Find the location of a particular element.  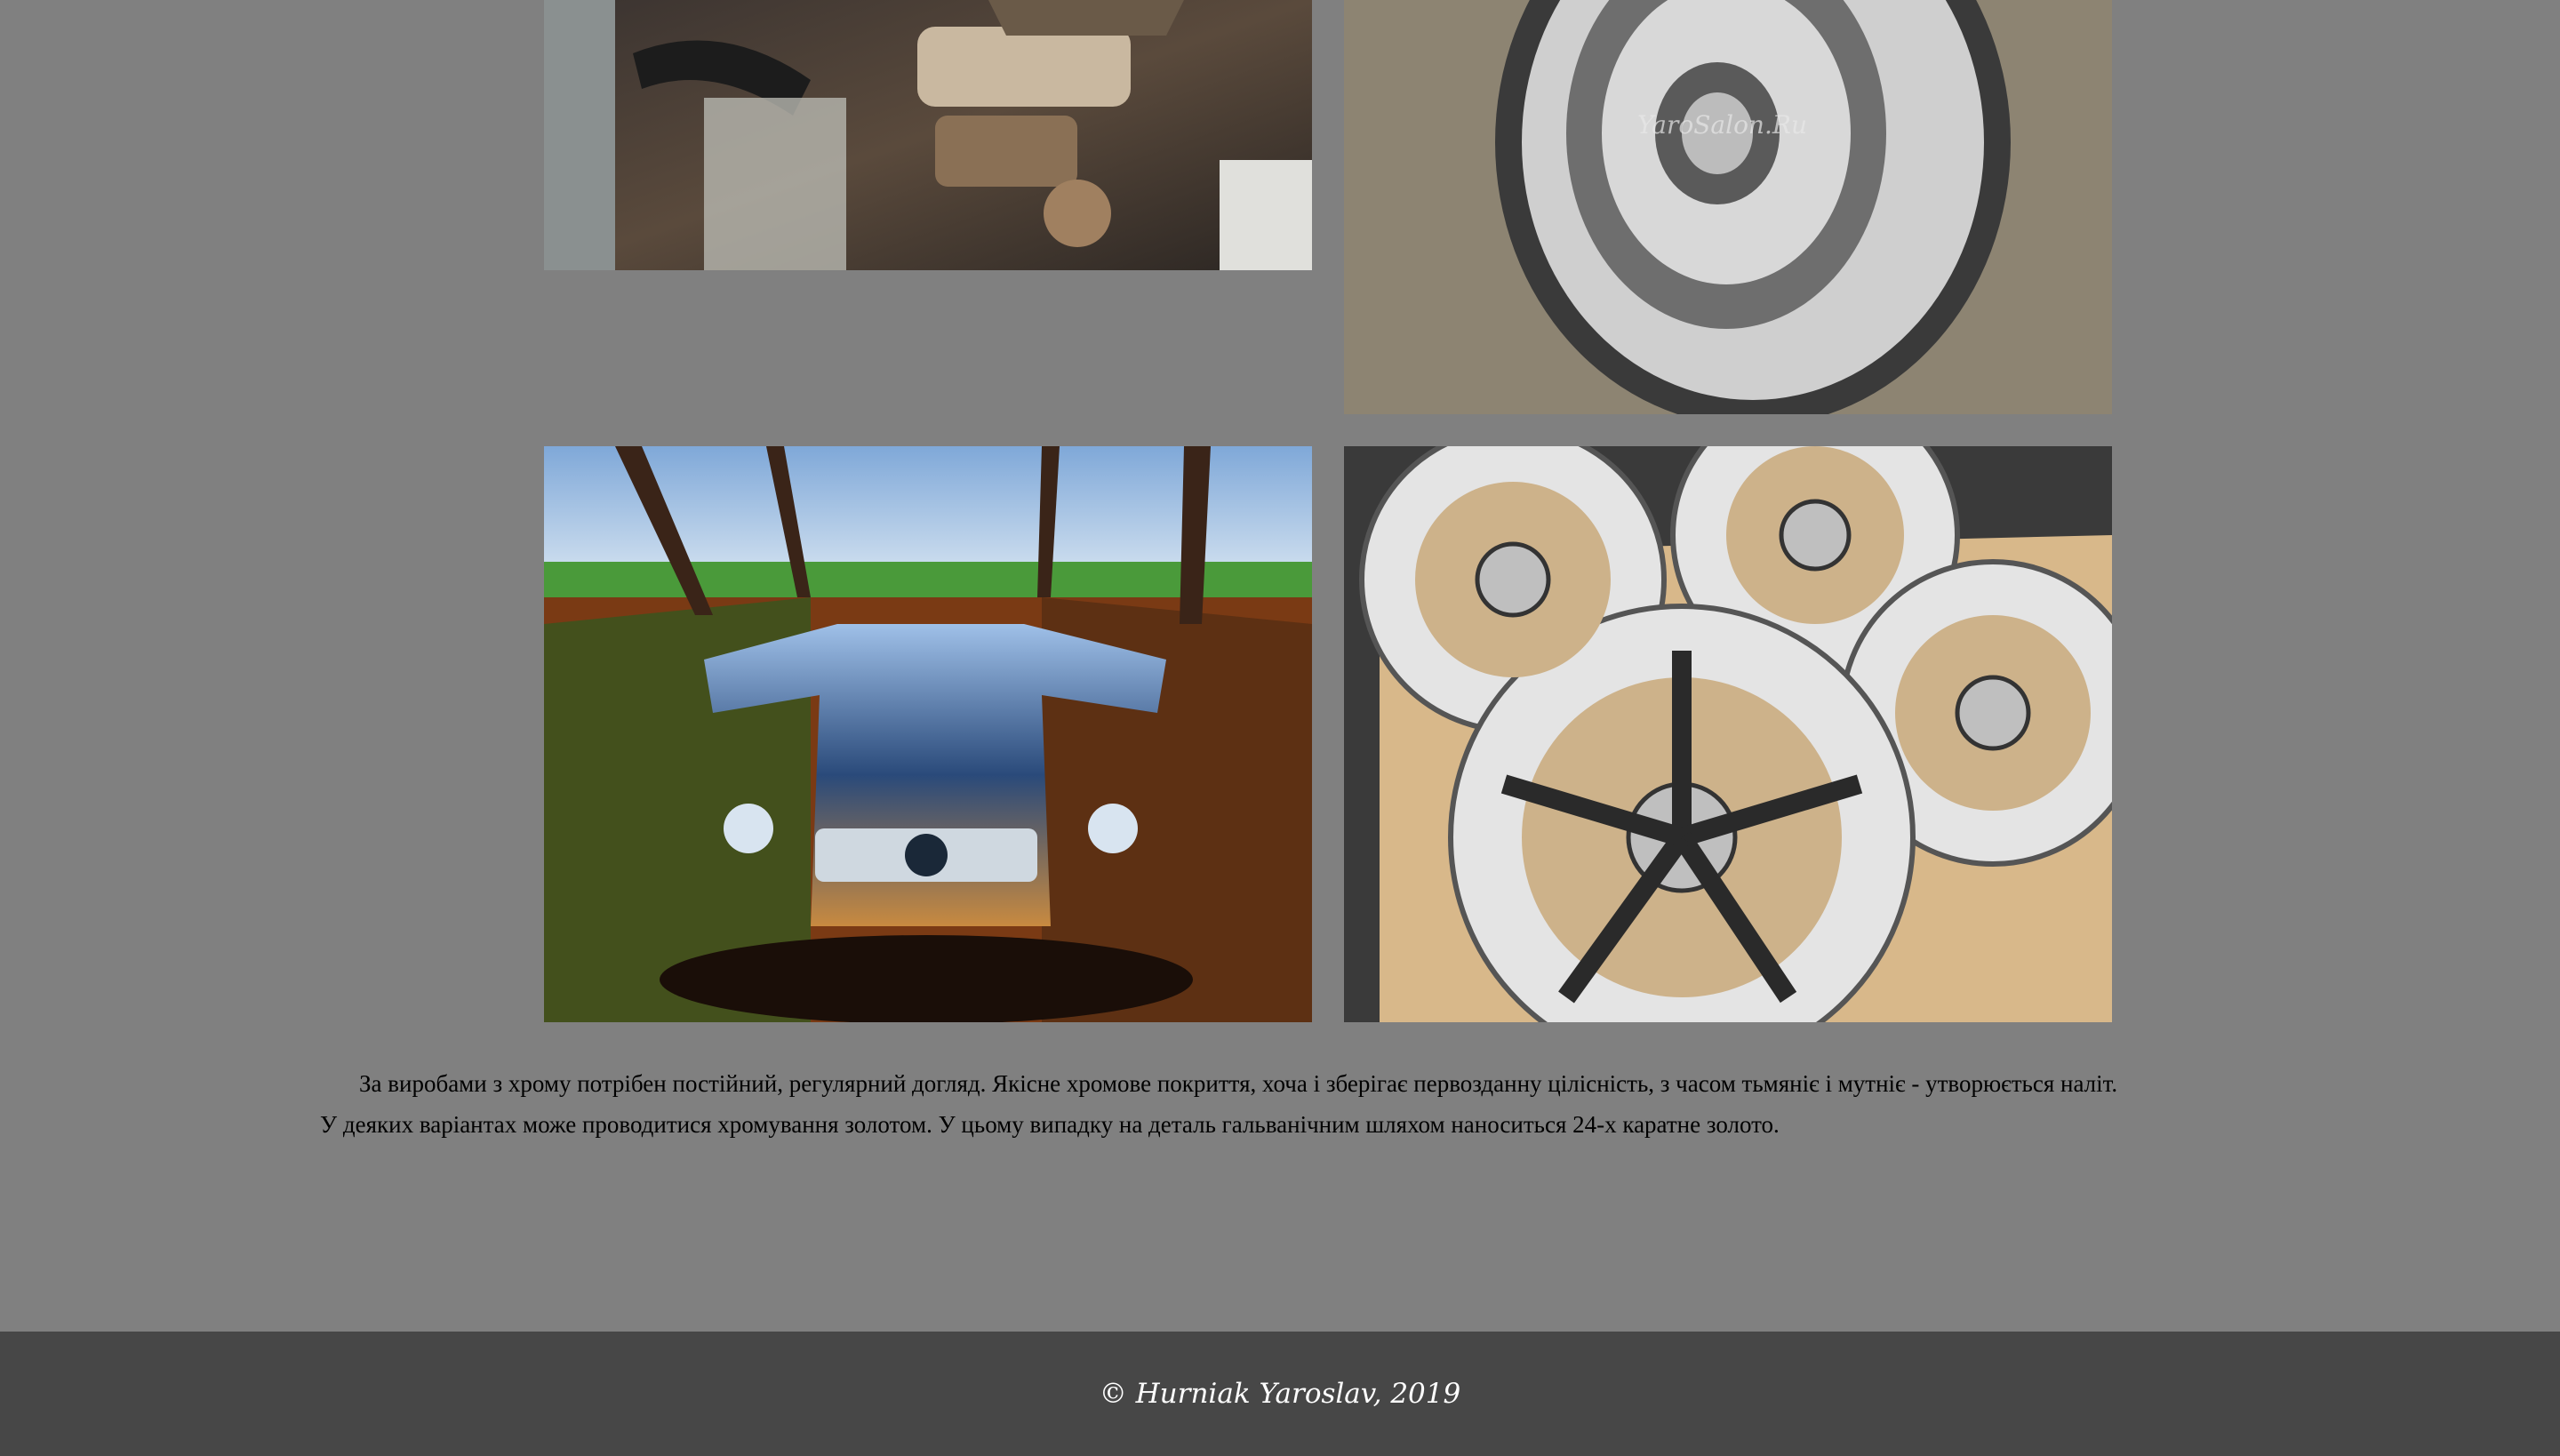

wheel-watermark: YaroSalon.Ru is located at coordinates (1722, 125).